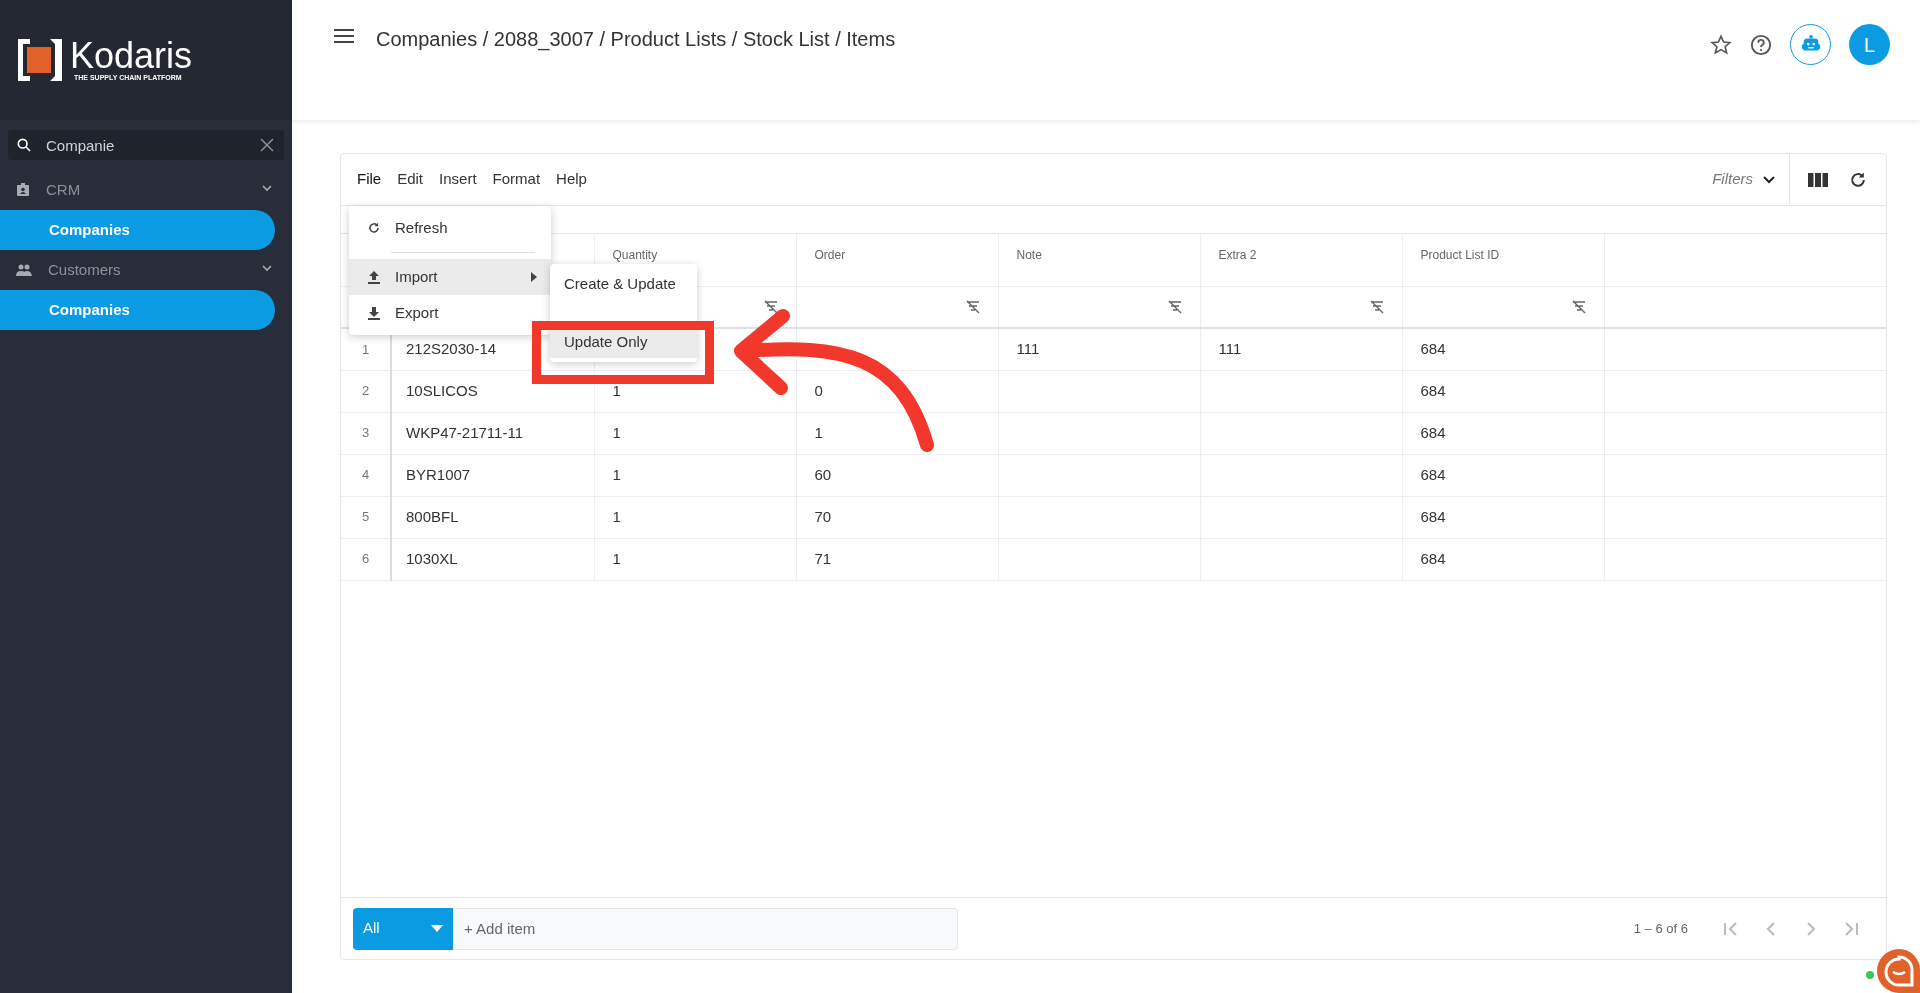  Describe the element at coordinates (534, 277) in the screenshot. I see `submenu-caret-icon` at that location.